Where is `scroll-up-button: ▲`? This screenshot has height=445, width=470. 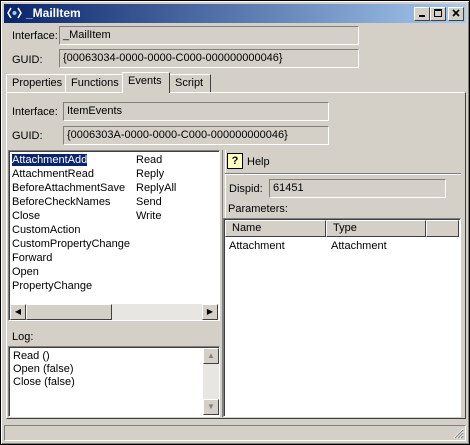
scroll-up-button: ▲ is located at coordinates (211, 356).